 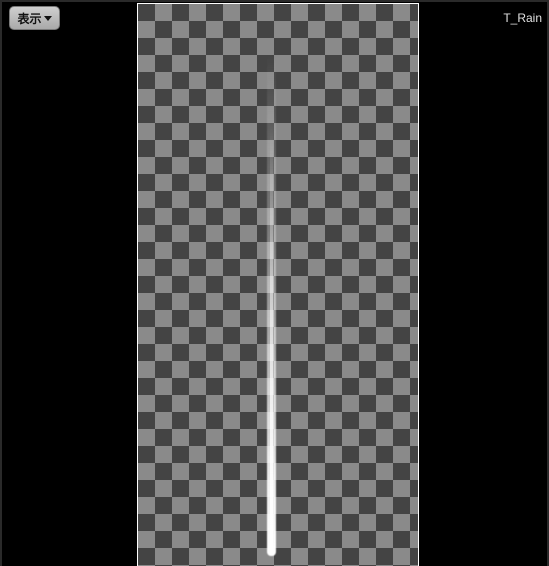 I want to click on view-menu-button: 表示, so click(x=34, y=18).